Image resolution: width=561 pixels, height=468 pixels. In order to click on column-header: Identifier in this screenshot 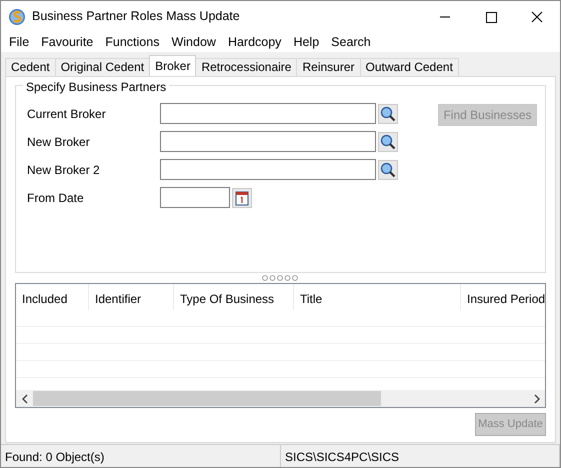, I will do `click(131, 297)`.